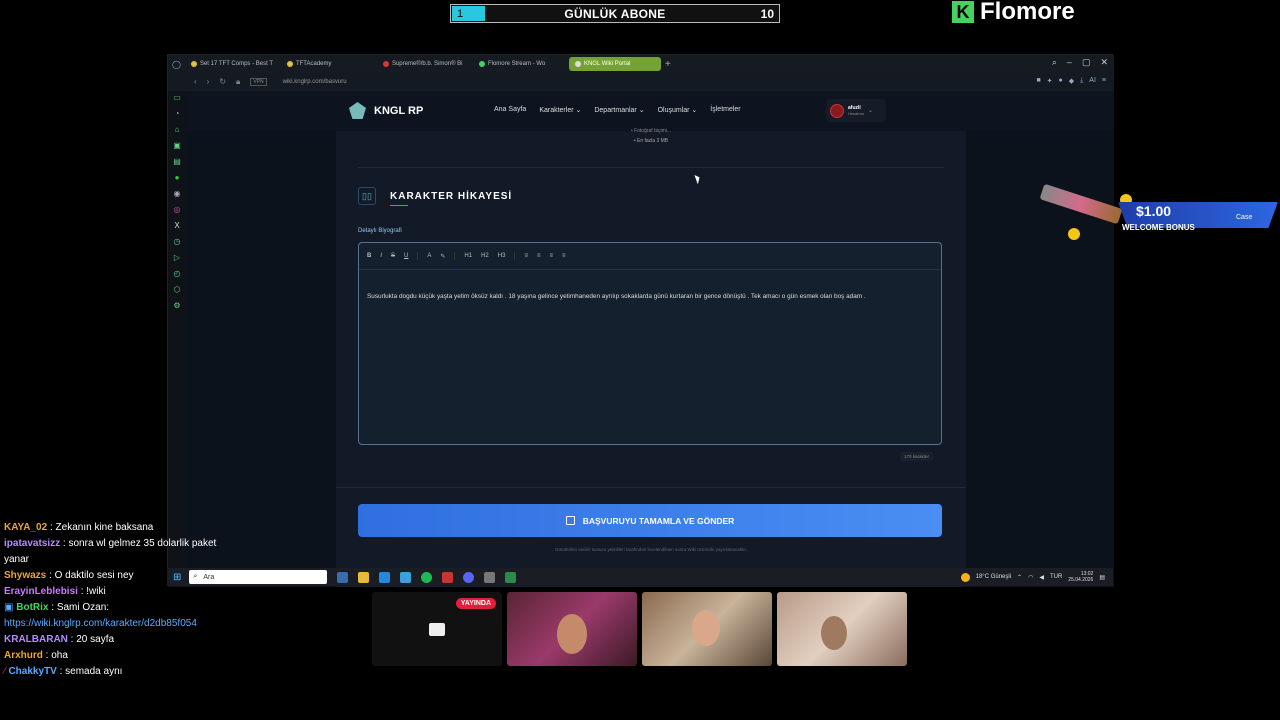  Describe the element at coordinates (222, 82) in the screenshot. I see `reload-button: ↻` at that location.